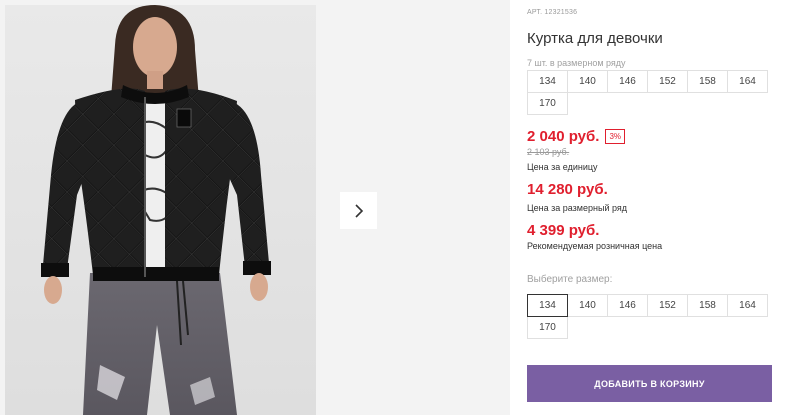 The height and width of the screenshot is (415, 800). I want to click on gallery-next-button, so click(358, 210).